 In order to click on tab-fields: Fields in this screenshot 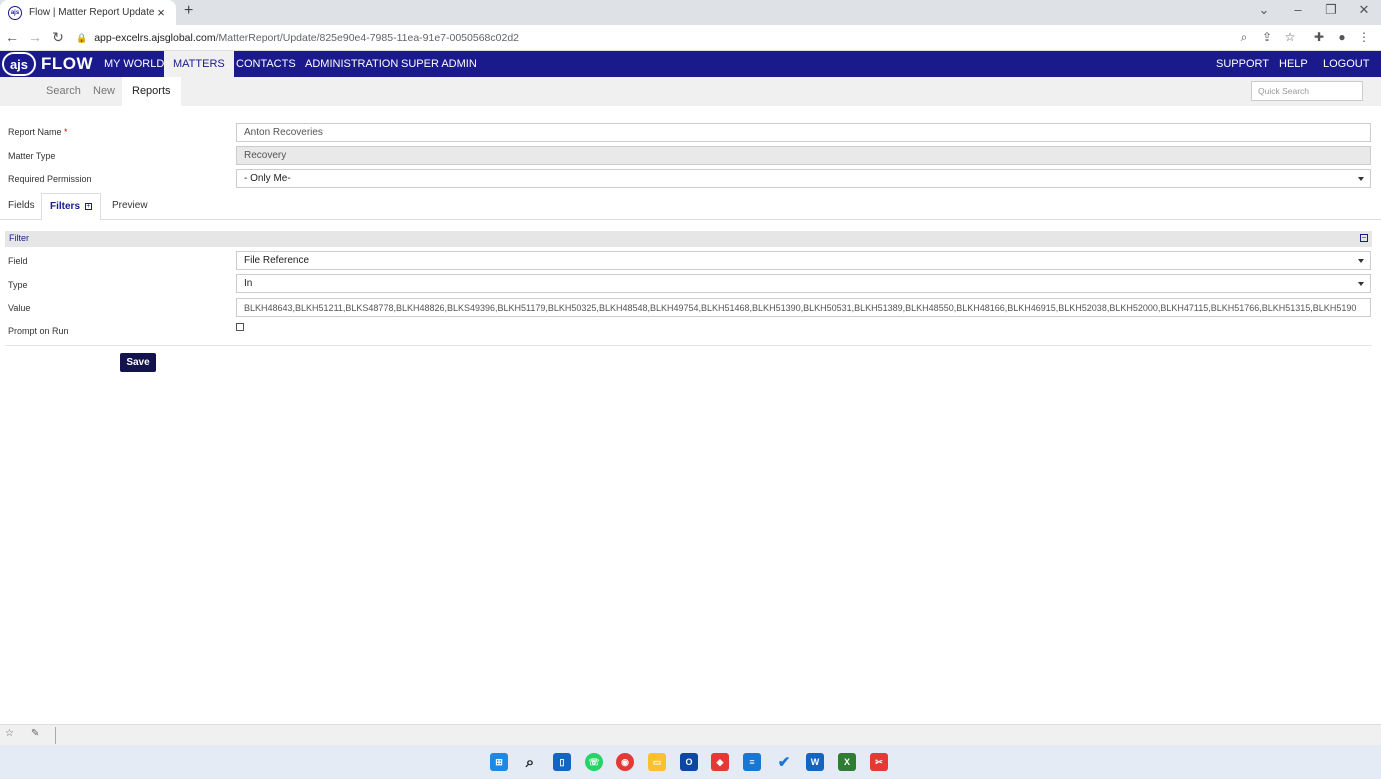, I will do `click(21, 206)`.